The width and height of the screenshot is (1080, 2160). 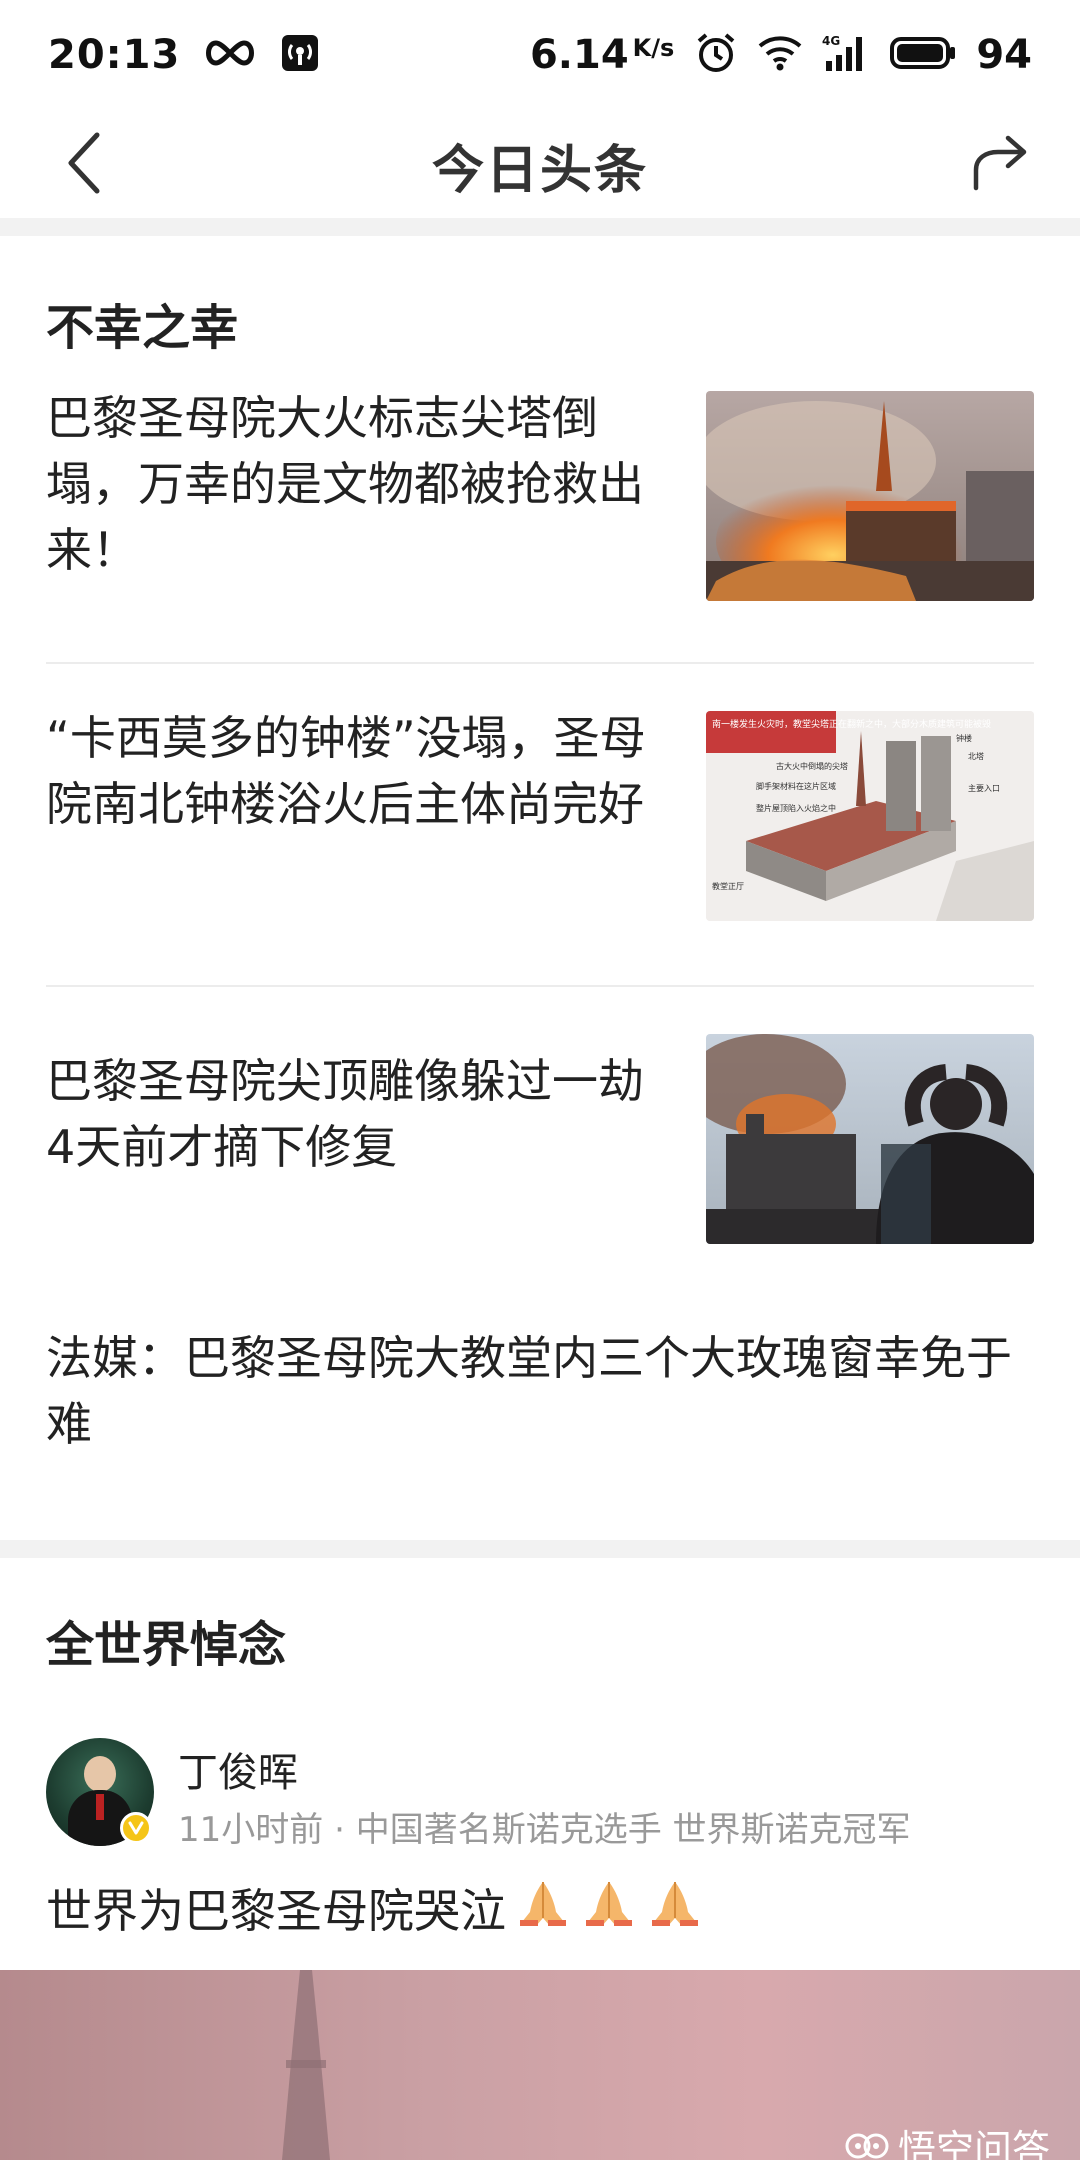 I want to click on alarm-icon, so click(x=716, y=55).